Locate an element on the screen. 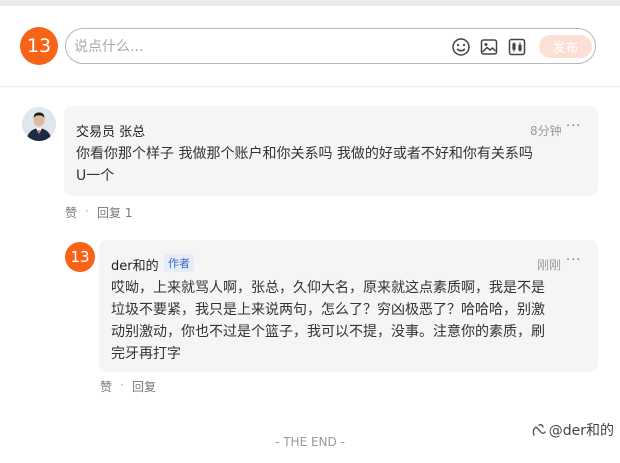  reply-author: der和的 is located at coordinates (135, 264).